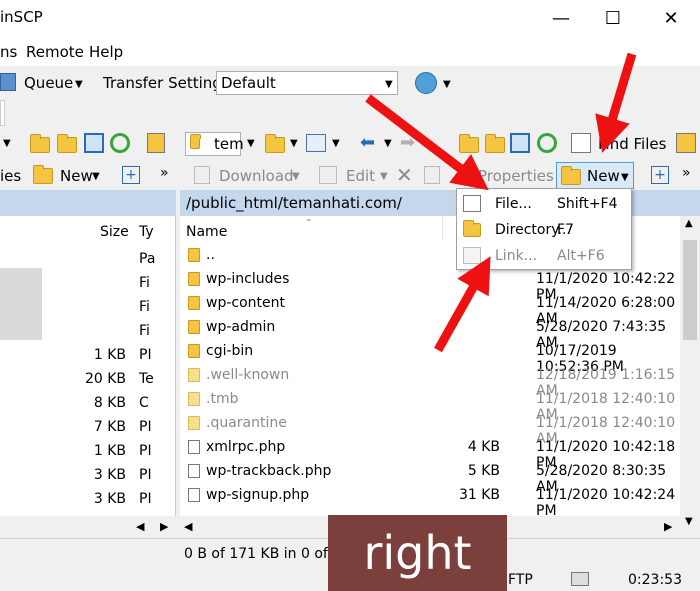 Image resolution: width=700 pixels, height=591 pixels. Describe the element at coordinates (248, 83) in the screenshot. I see `transfer-settings-value: Default` at that location.